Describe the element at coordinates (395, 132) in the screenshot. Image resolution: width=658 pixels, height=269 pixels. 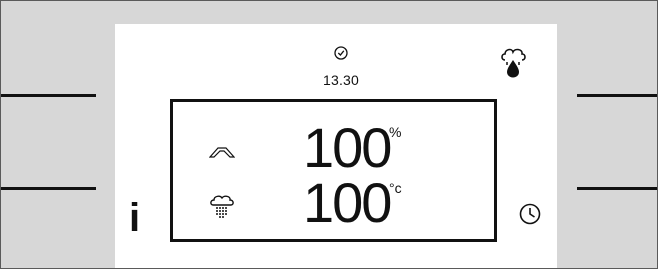
I see `humidity-unit: %` at that location.